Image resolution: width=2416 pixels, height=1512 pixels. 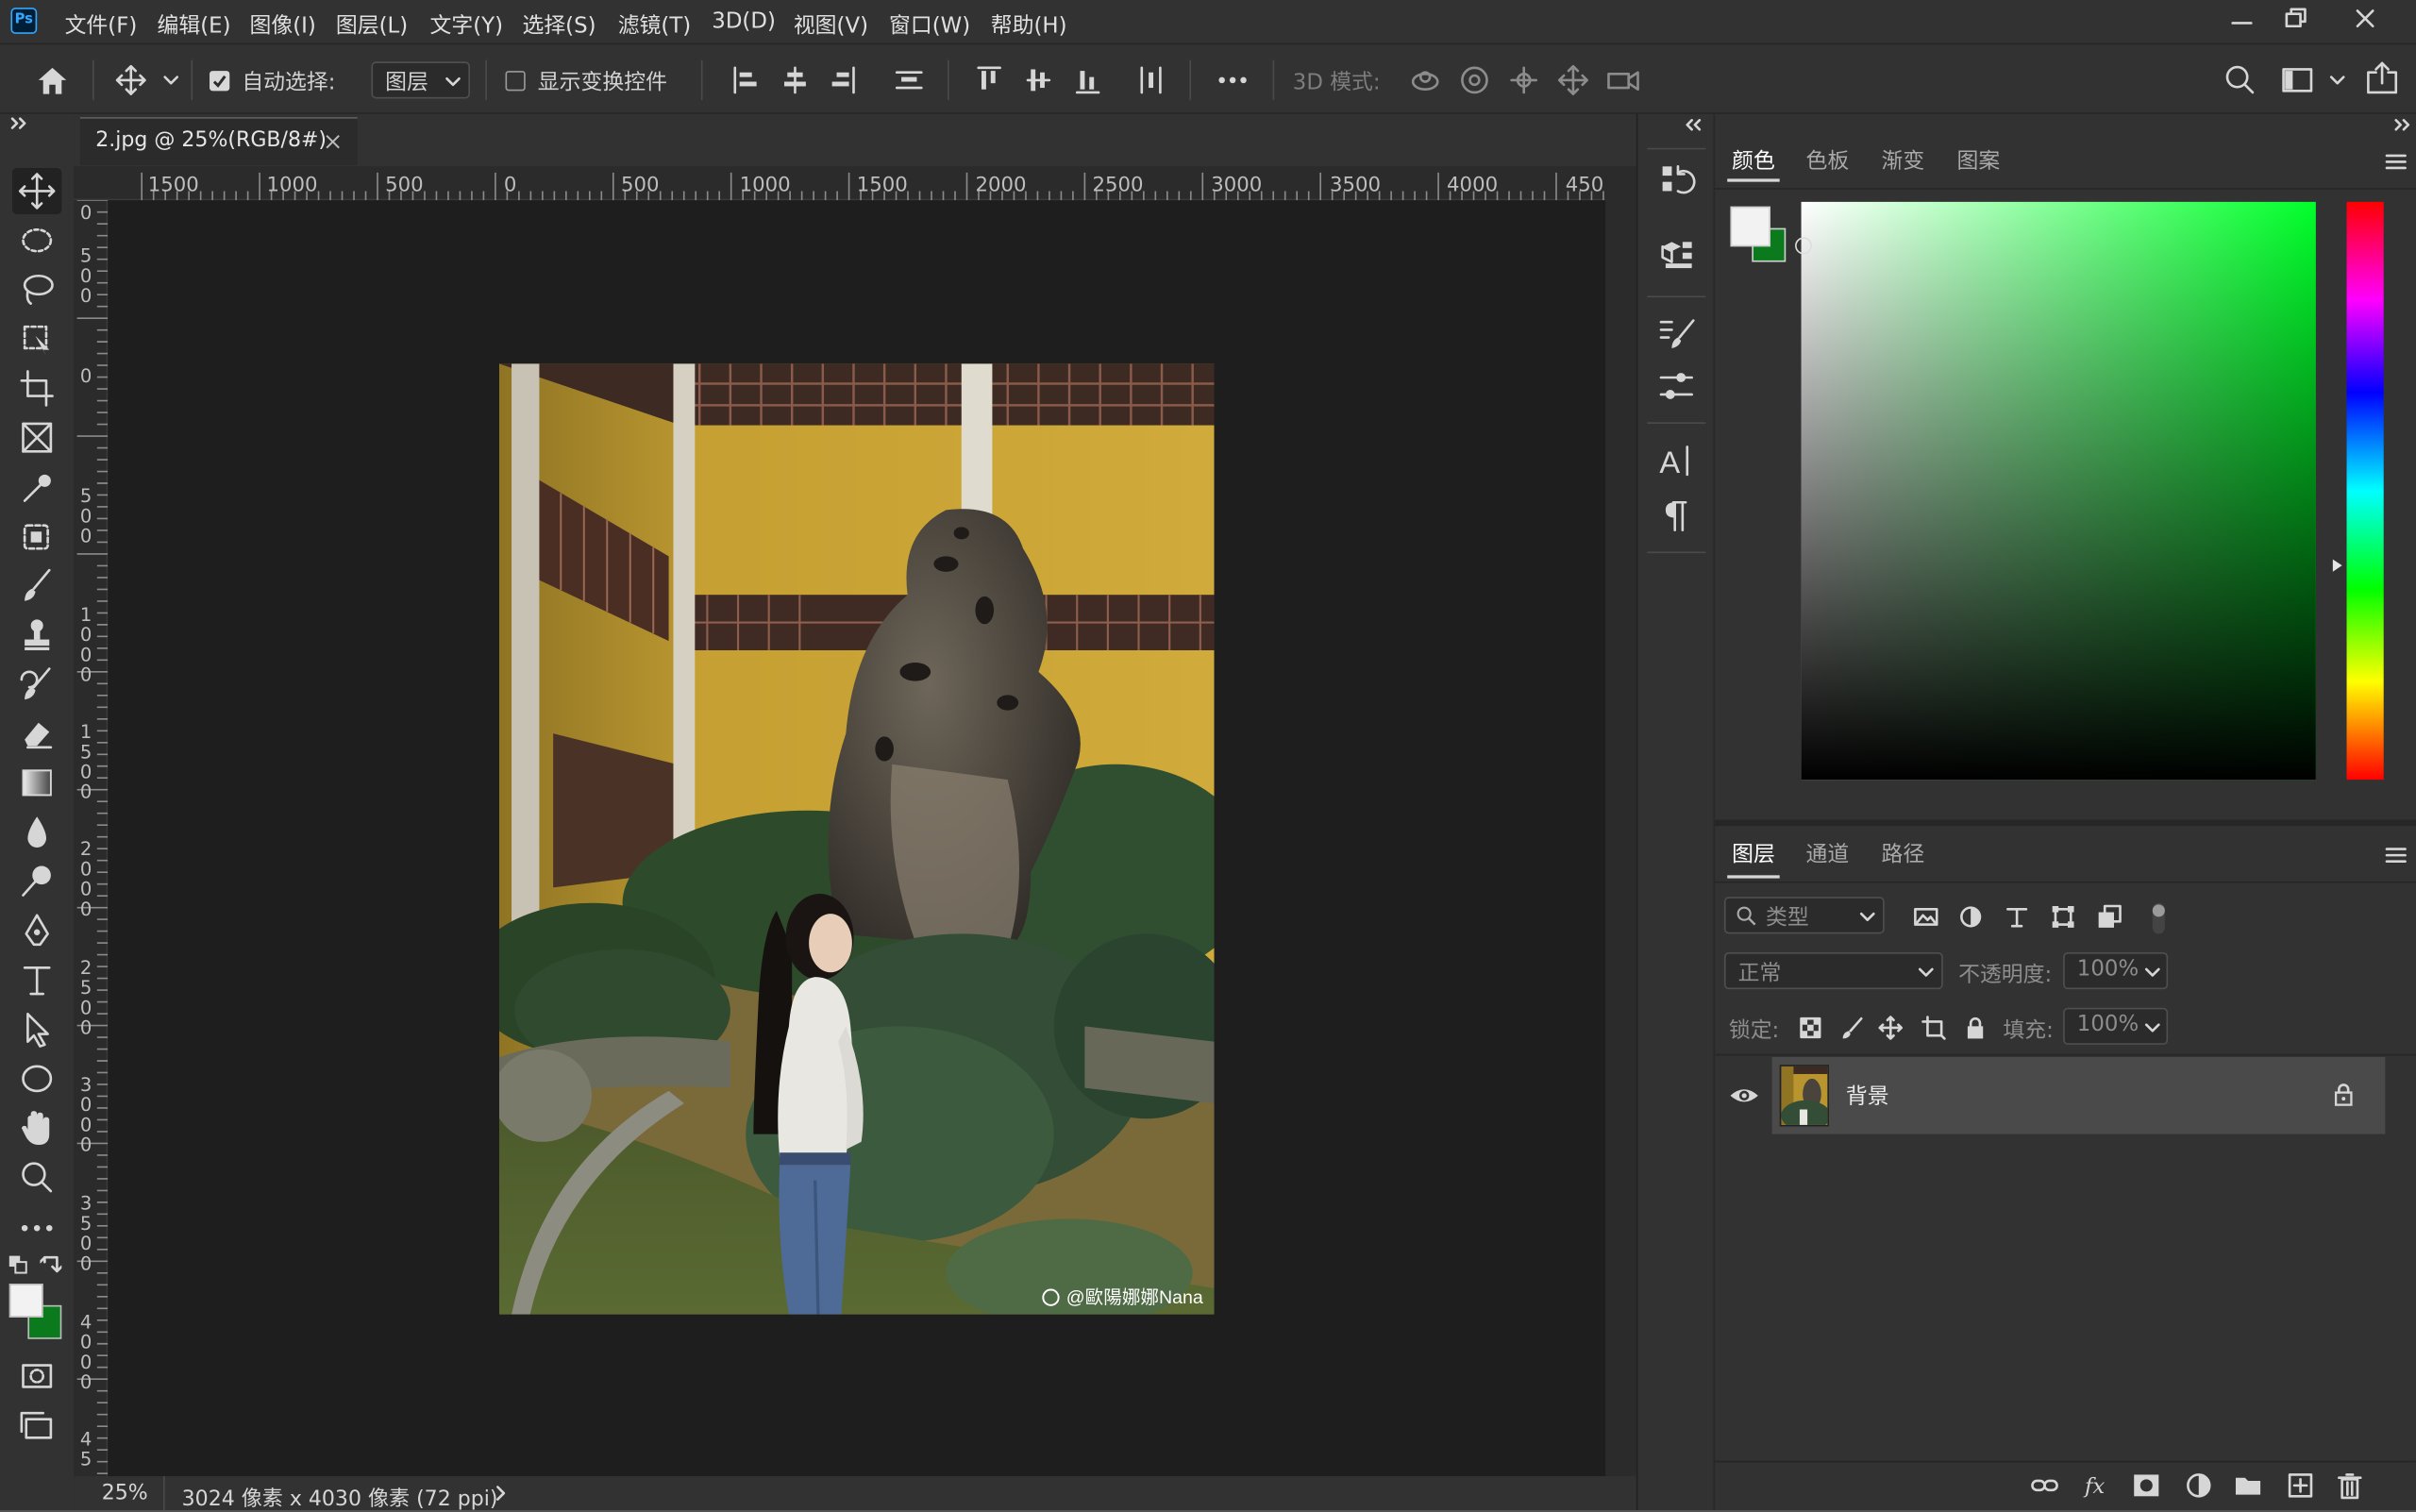 I want to click on menu-help: 帮助(H), so click(x=1029, y=25).